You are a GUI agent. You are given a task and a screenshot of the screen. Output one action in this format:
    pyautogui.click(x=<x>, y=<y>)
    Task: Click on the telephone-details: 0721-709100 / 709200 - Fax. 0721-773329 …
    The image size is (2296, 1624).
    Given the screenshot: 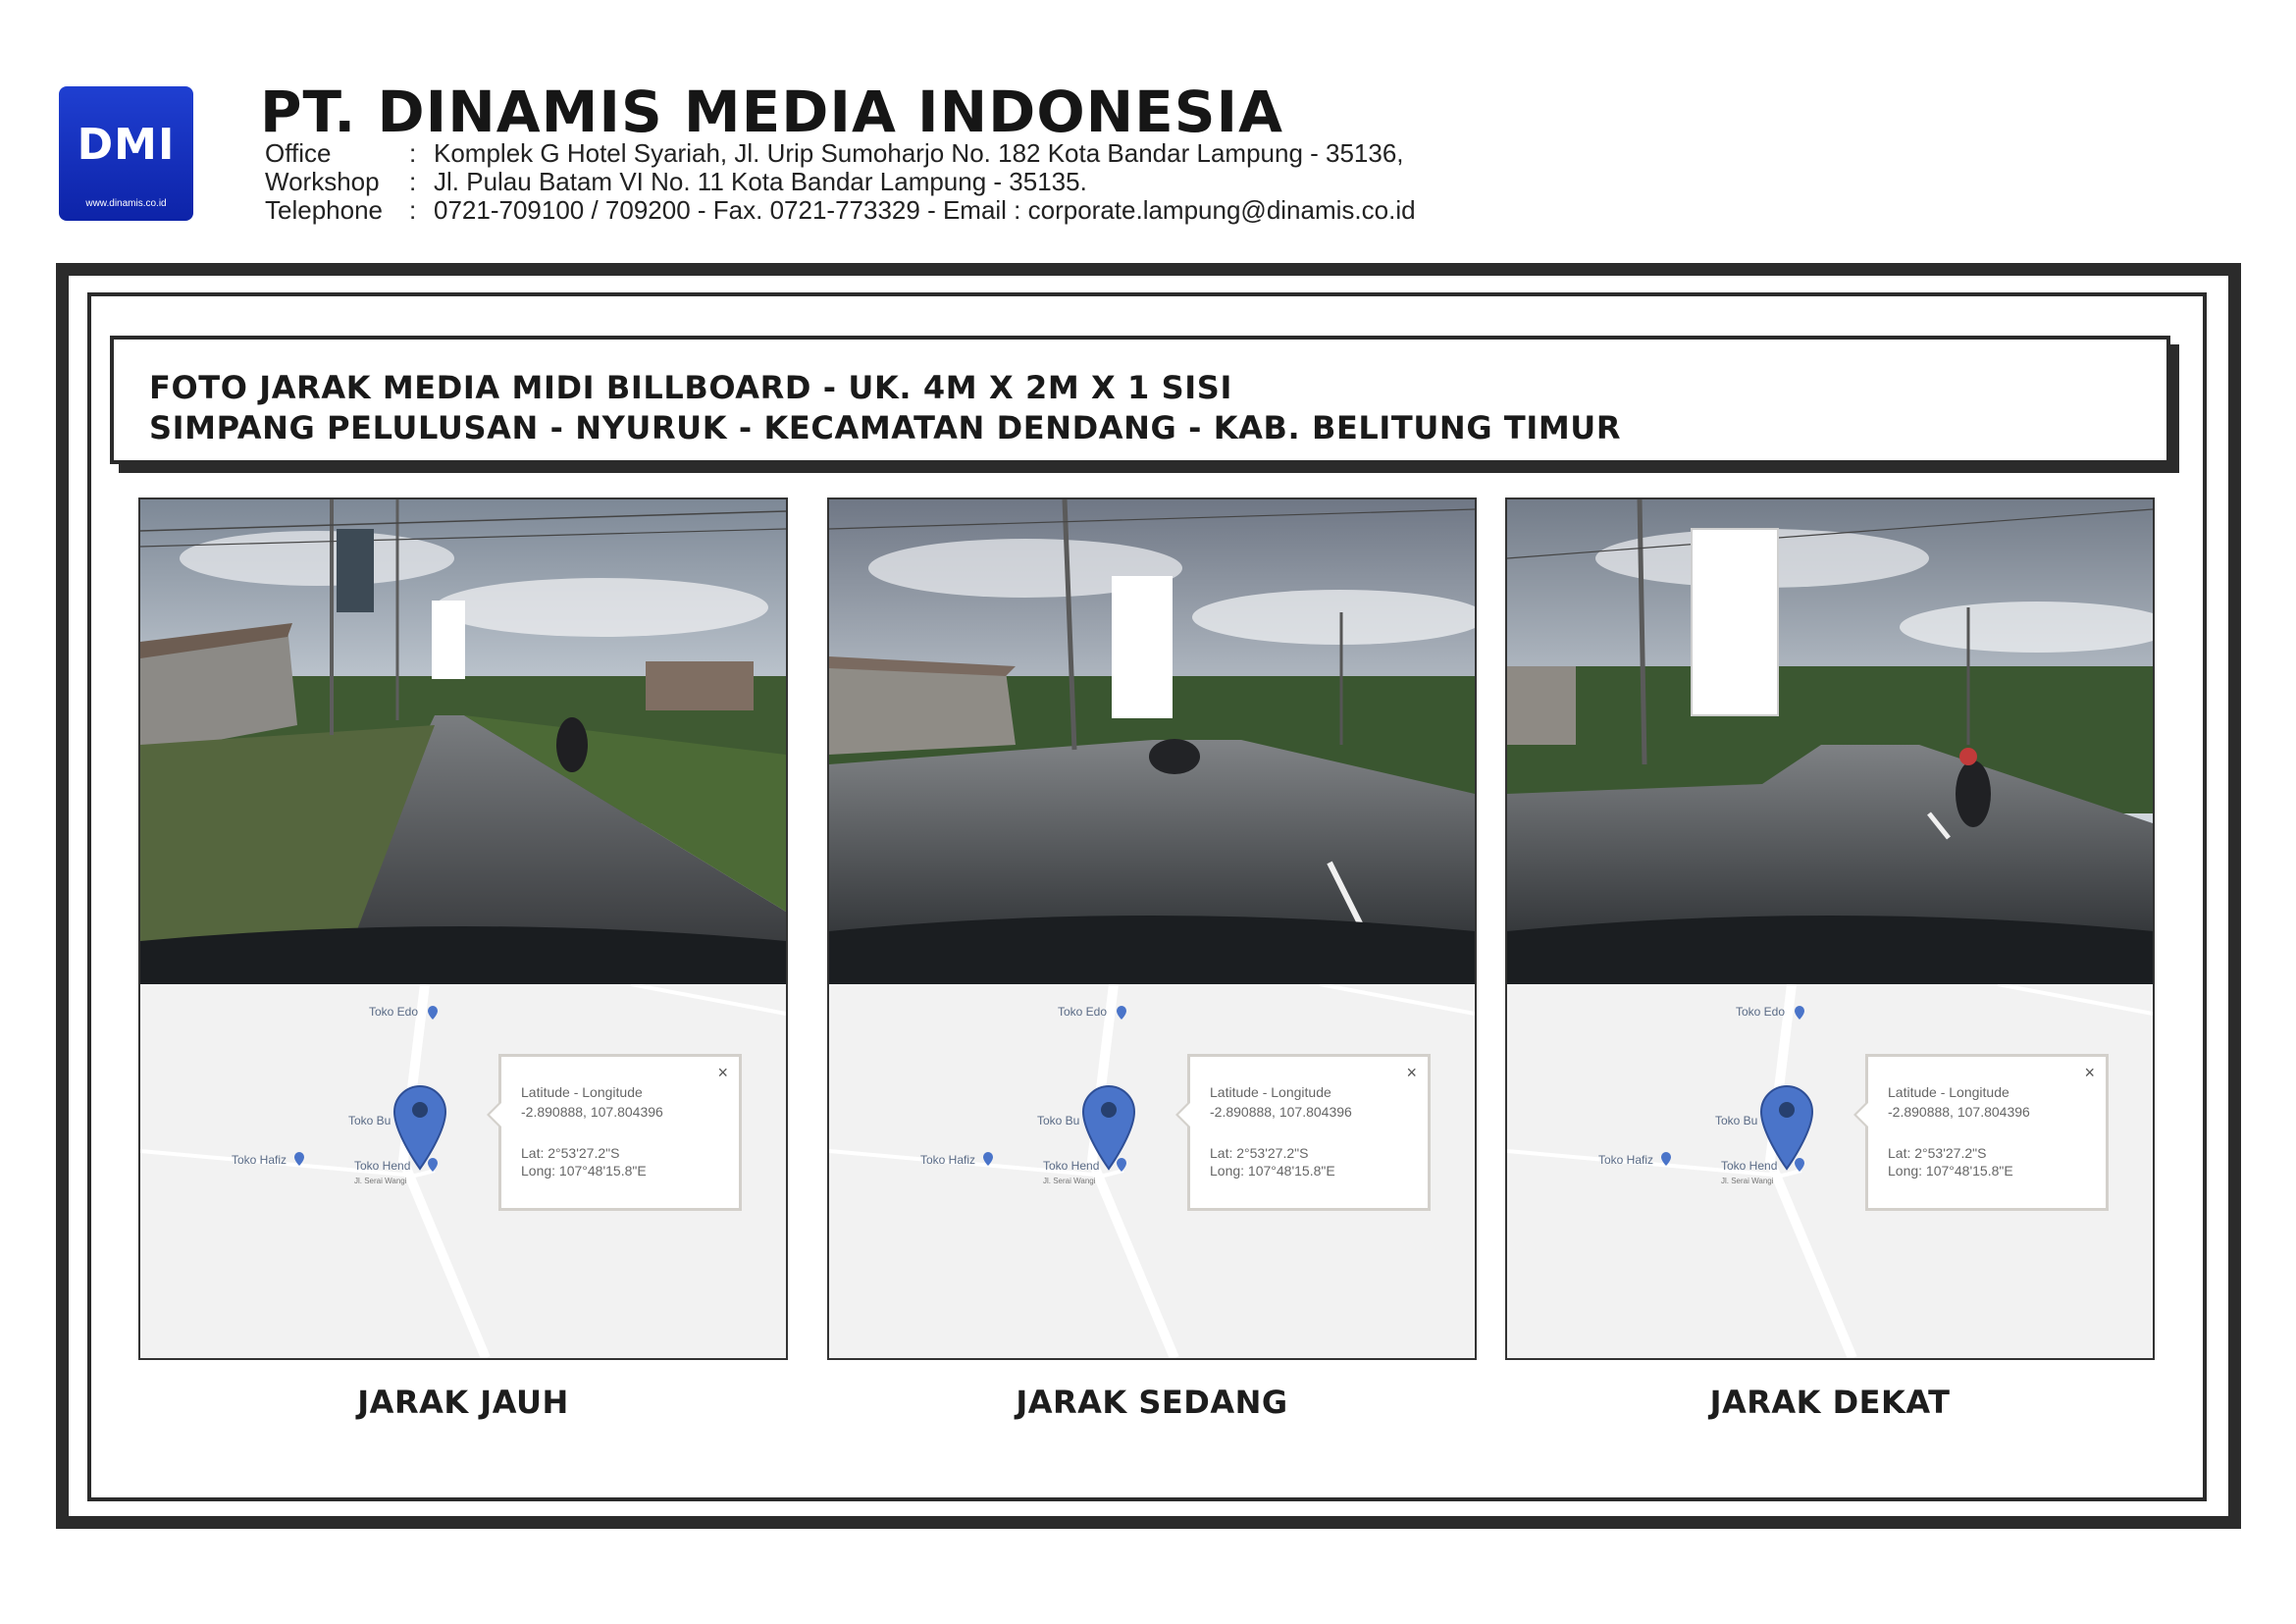 What is the action you would take?
    pyautogui.click(x=925, y=210)
    